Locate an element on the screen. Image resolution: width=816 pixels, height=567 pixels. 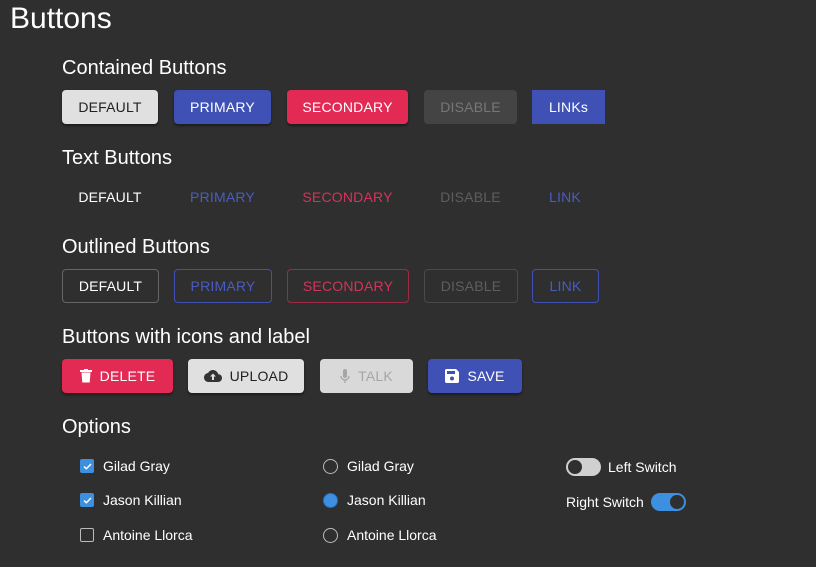
text-buttons-title: Text Buttons is located at coordinates (117, 158).